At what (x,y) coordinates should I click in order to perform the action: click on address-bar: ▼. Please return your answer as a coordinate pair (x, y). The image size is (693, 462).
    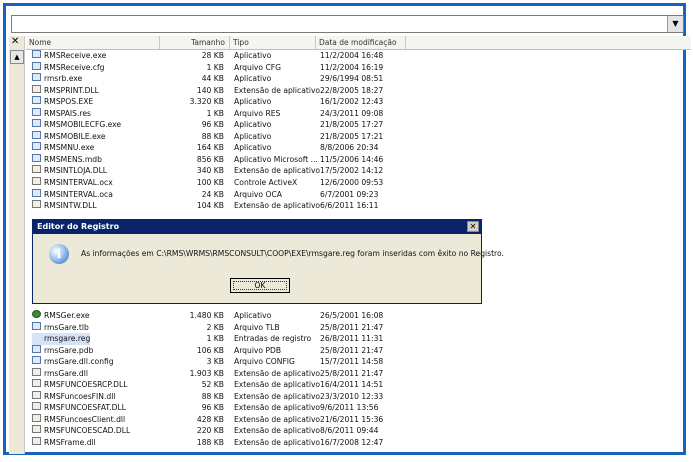
    Looking at the image, I should click on (347, 24).